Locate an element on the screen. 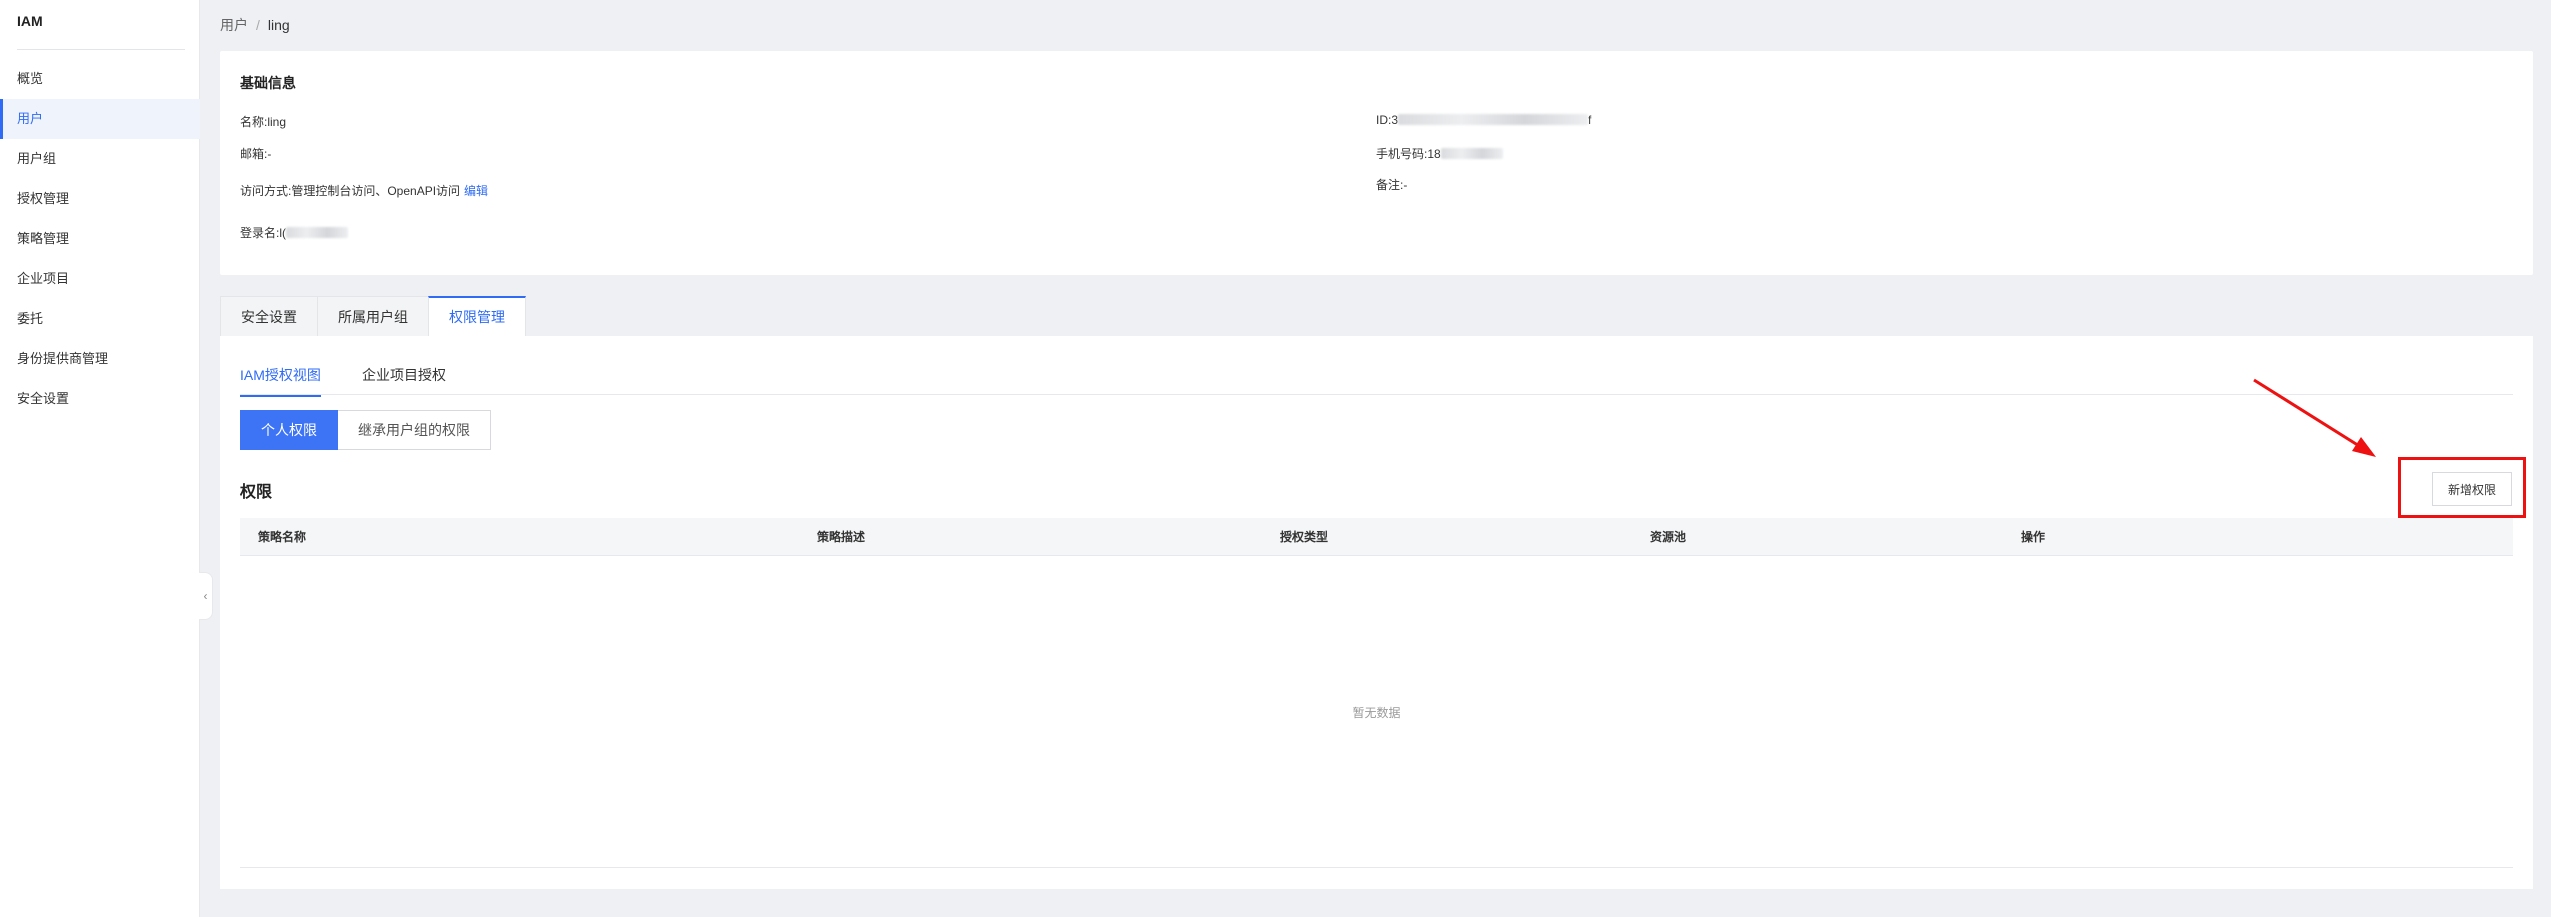  sidebar-item-delegation: 委托 is located at coordinates (100, 319).